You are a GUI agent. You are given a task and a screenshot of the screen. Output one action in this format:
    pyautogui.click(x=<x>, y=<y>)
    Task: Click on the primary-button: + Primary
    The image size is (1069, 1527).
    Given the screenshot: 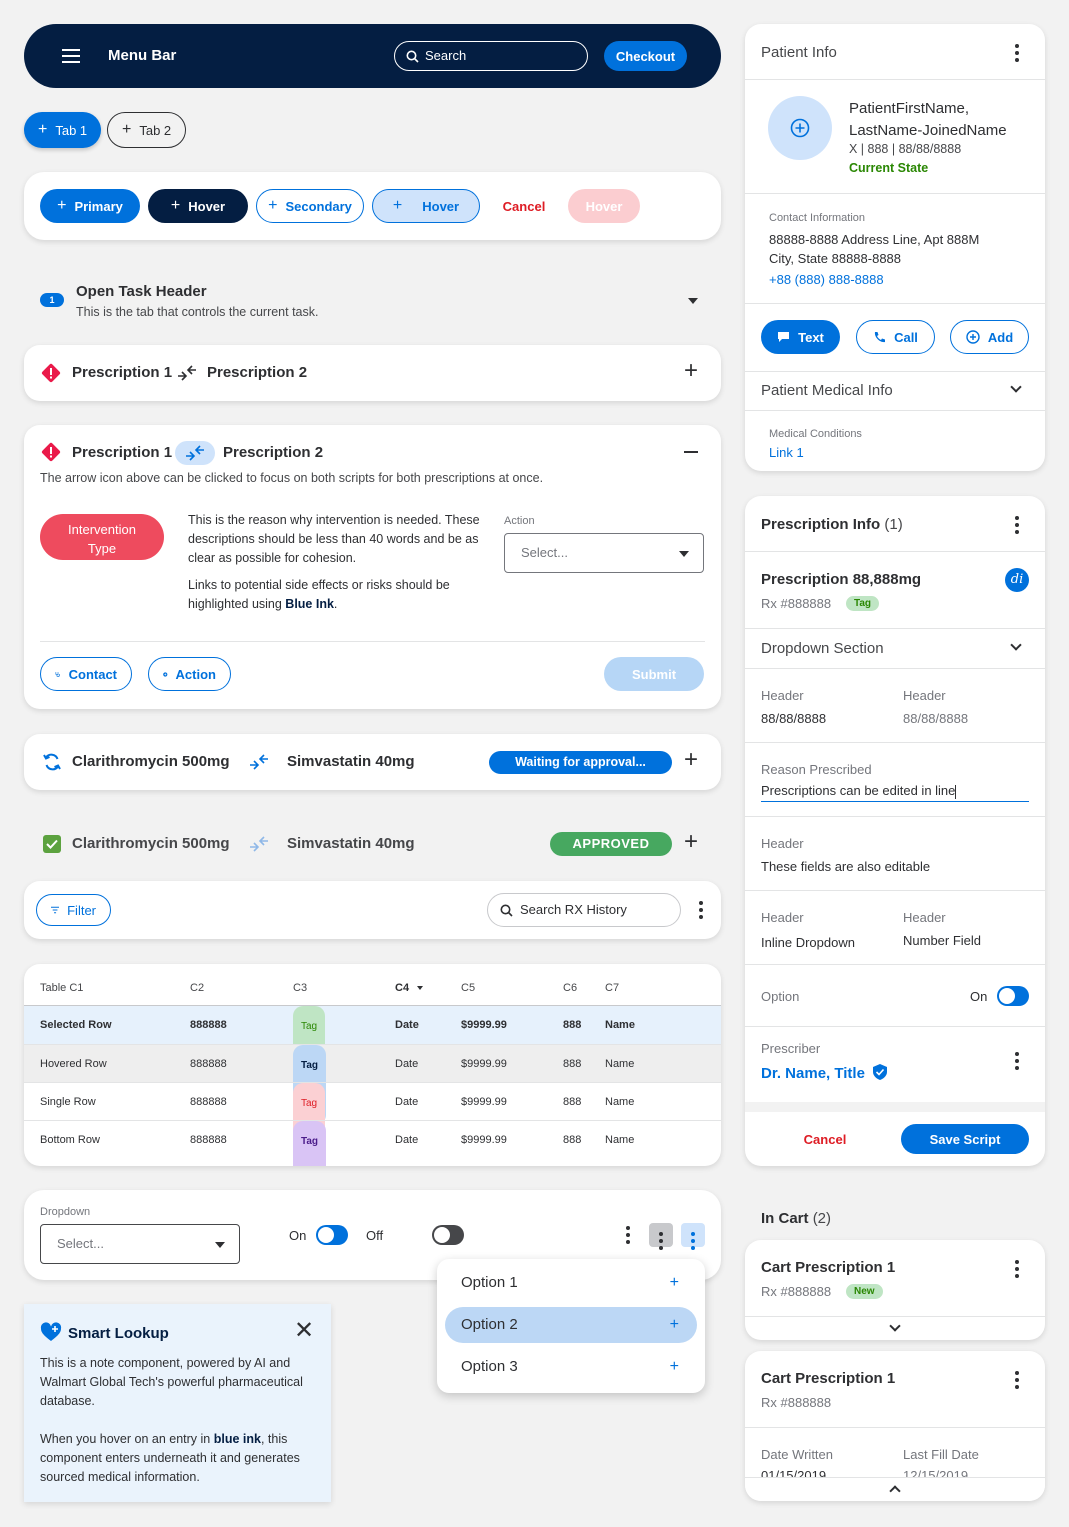 What is the action you would take?
    pyautogui.click(x=90, y=206)
    